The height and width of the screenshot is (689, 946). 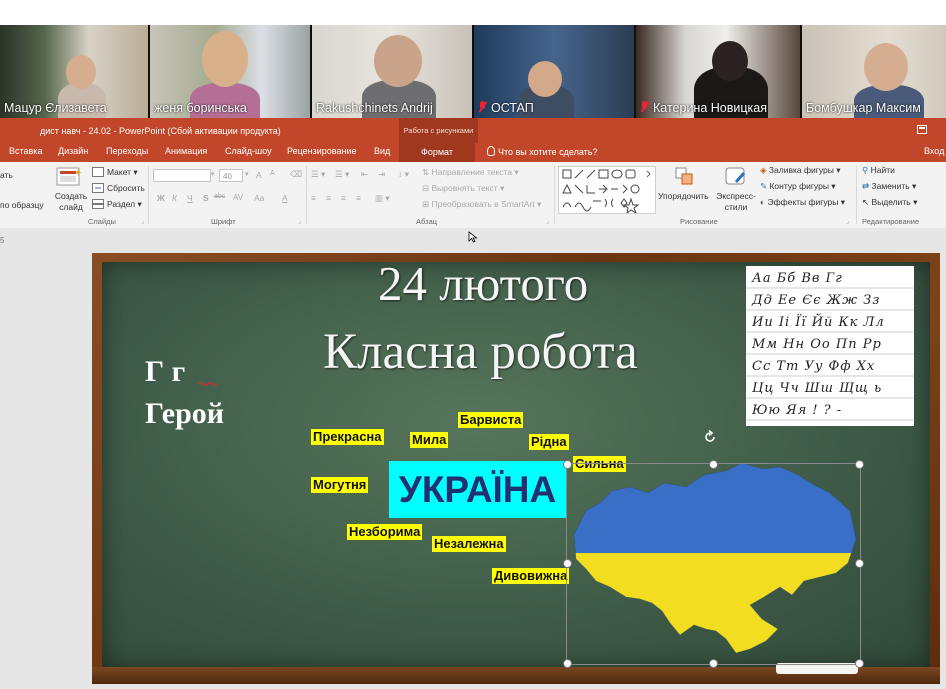 I want to click on reset-button: Сбросить, so click(x=118, y=188).